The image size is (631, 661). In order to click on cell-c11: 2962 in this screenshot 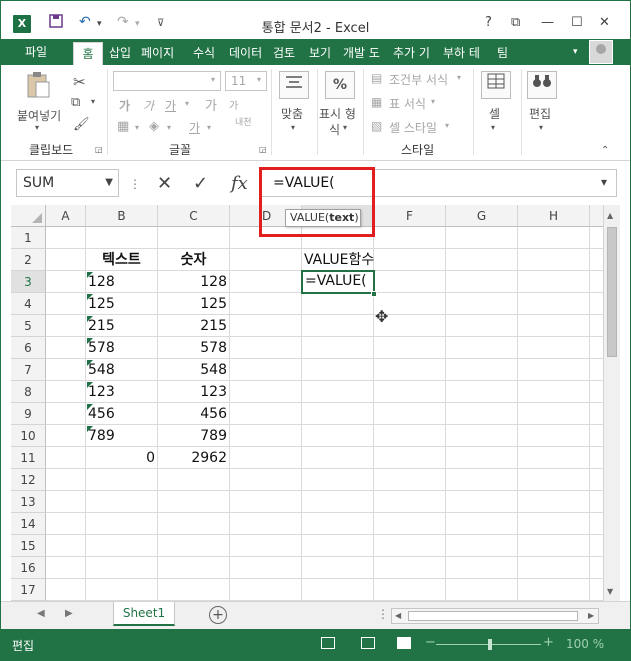, I will do `click(194, 458)`.